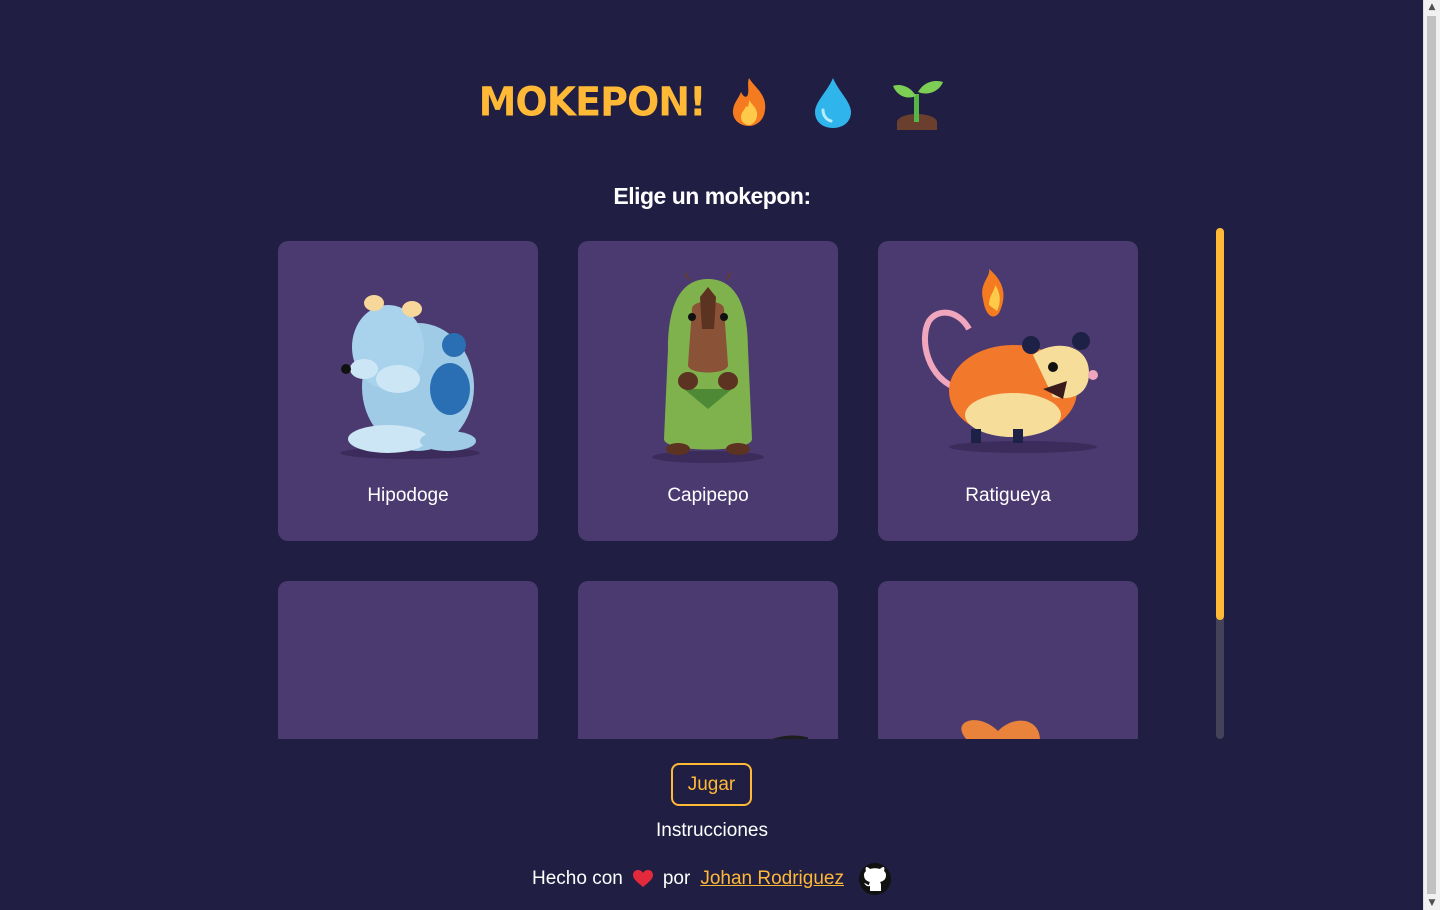  I want to click on play-button: Jugar, so click(711, 784).